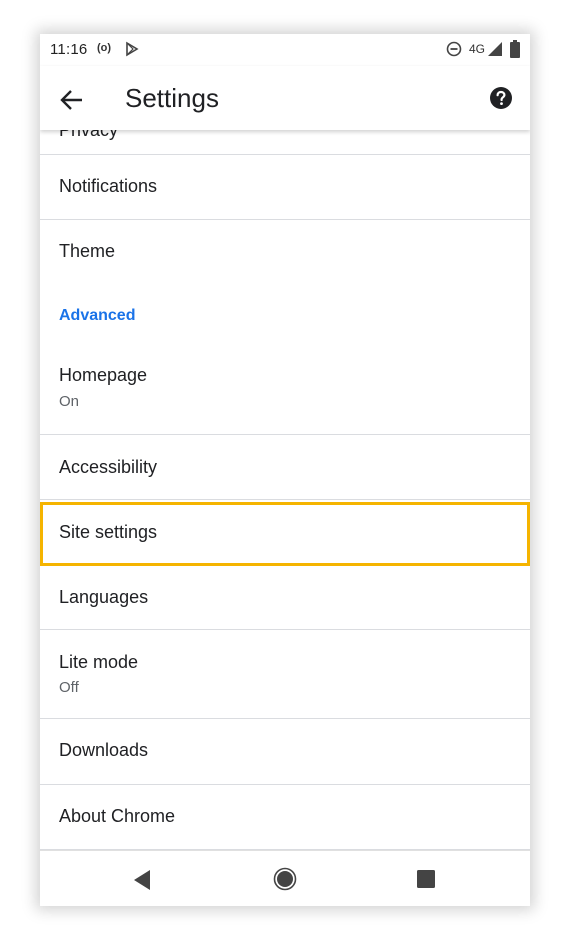 This screenshot has width=570, height=948. What do you see at coordinates (285, 314) in the screenshot?
I see `section-advanced: Advanced` at bounding box center [285, 314].